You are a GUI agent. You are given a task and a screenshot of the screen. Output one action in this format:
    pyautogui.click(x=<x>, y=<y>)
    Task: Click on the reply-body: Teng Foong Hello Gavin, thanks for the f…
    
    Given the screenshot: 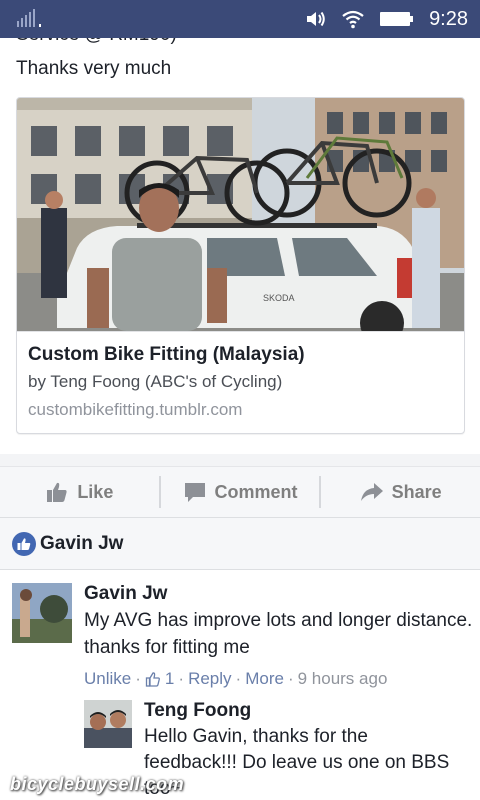 What is the action you would take?
    pyautogui.click(x=304, y=750)
    